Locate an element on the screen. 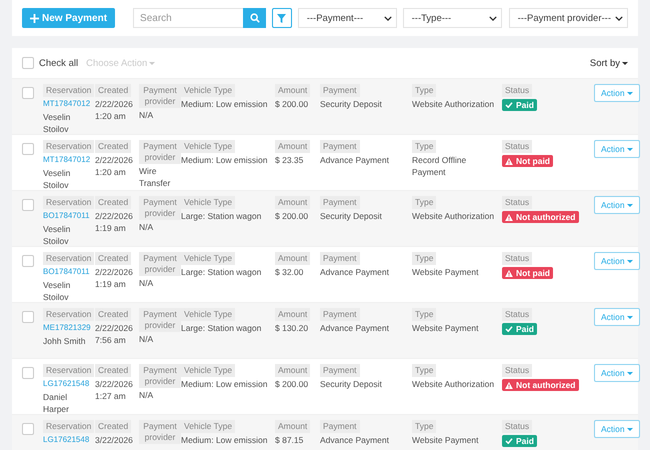  reservation-link: ME17821329 is located at coordinates (67, 328).